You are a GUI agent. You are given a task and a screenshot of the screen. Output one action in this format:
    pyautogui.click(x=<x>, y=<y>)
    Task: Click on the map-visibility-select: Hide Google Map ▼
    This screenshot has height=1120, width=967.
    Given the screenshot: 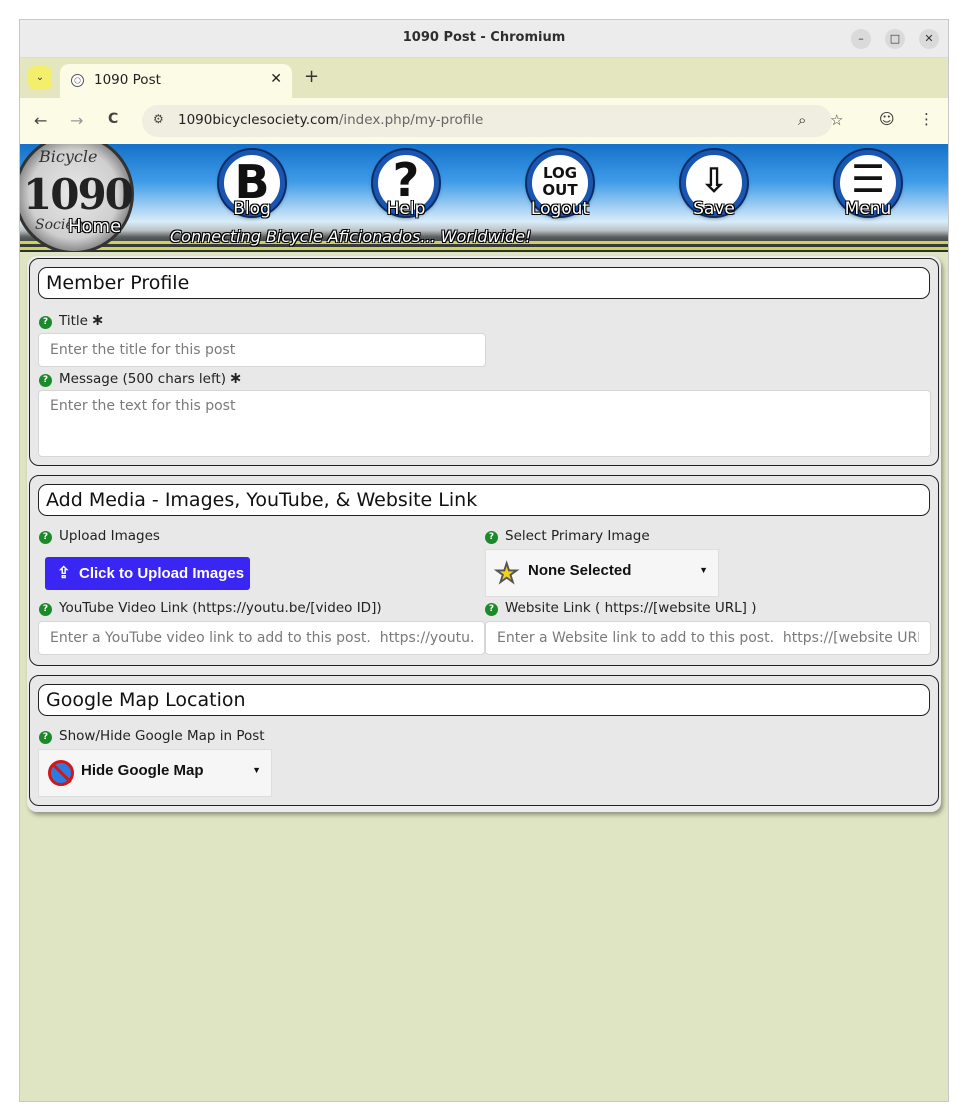 What is the action you would take?
    pyautogui.click(x=155, y=773)
    